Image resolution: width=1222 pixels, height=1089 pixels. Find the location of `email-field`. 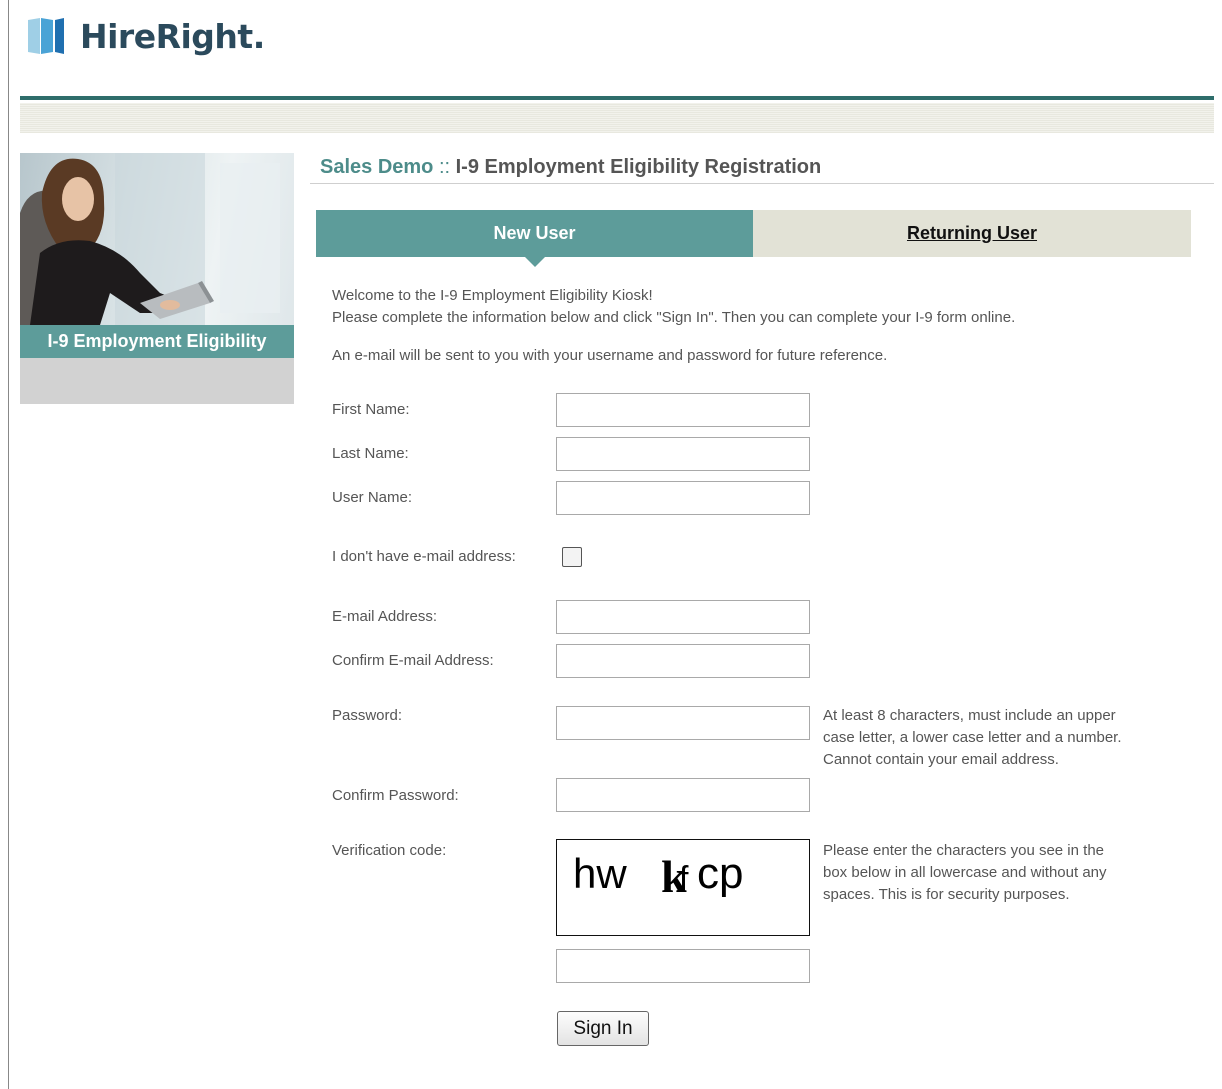

email-field is located at coordinates (683, 617).